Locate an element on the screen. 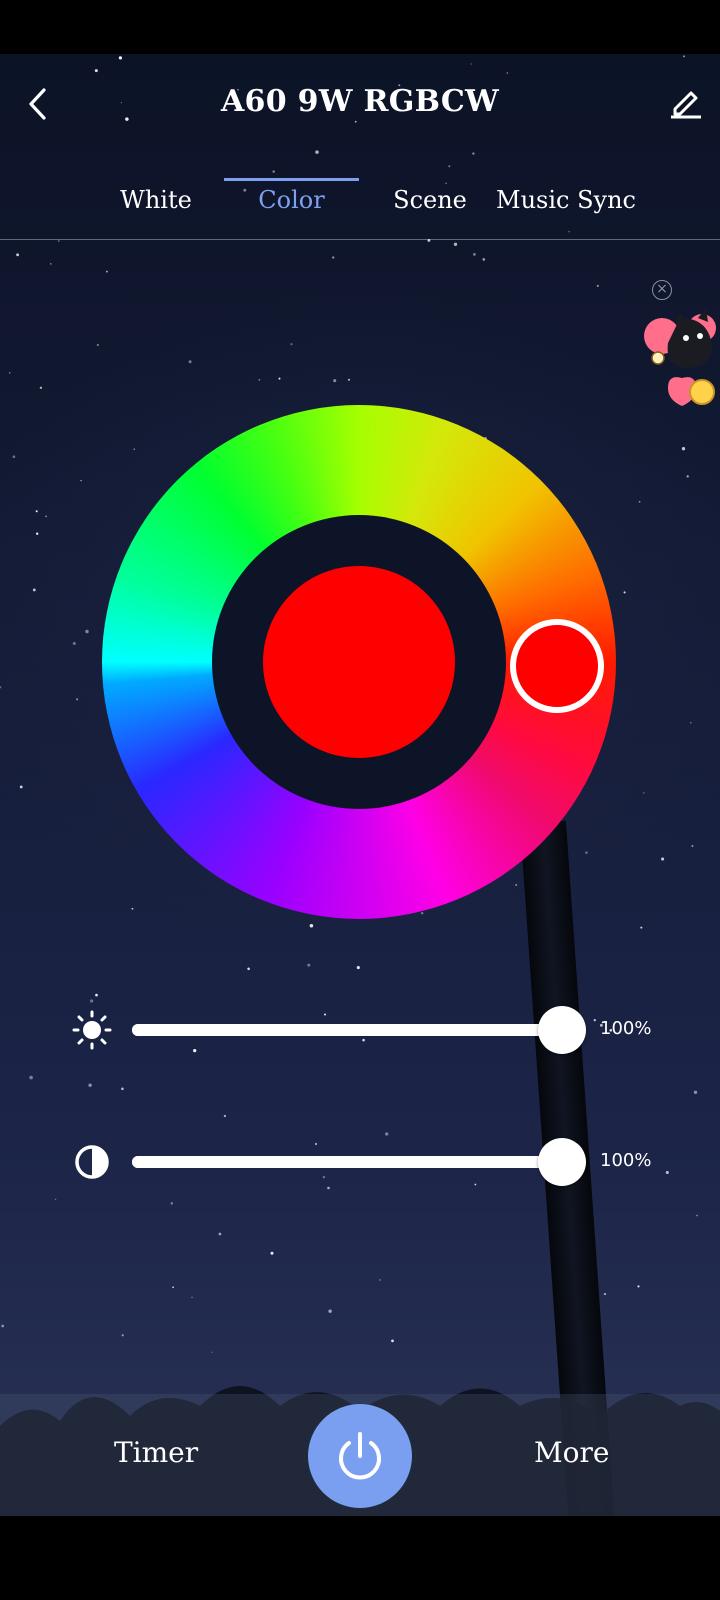 The image size is (720, 1600). tab-white: White is located at coordinates (156, 199).